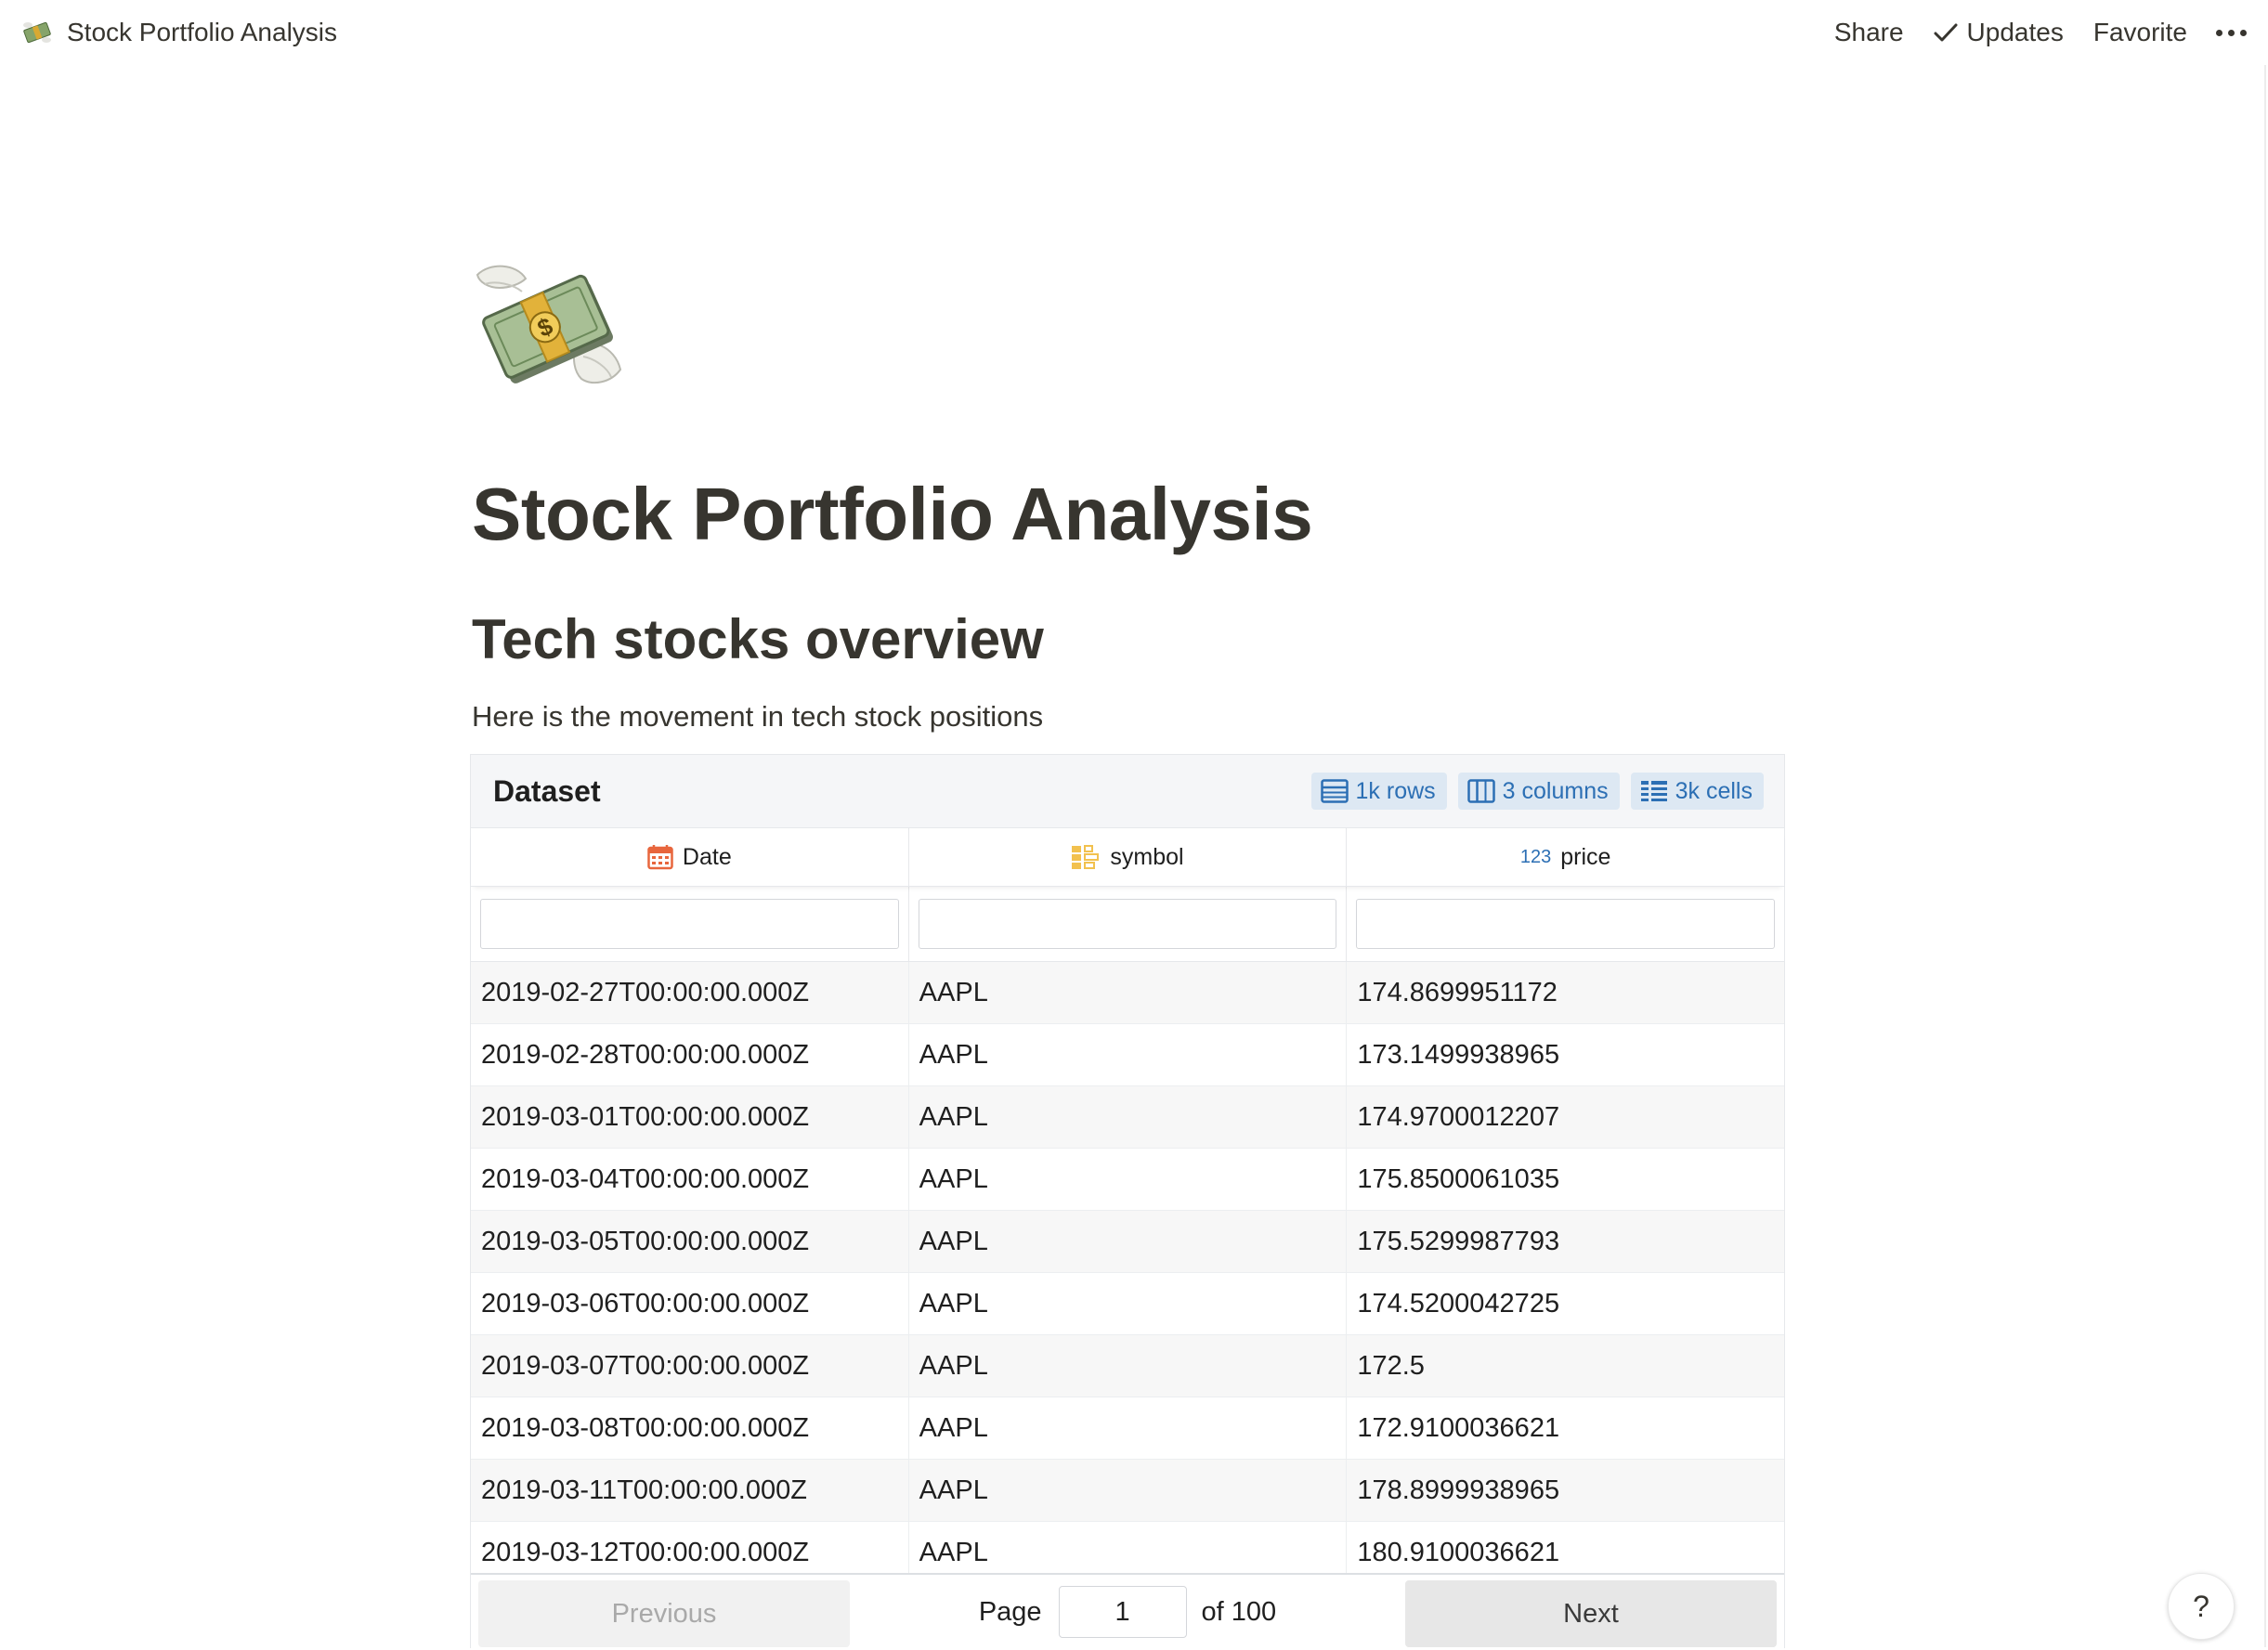  What do you see at coordinates (690, 992) in the screenshot?
I see `date-cell: 2019-02-27T00:00:00.000Z` at bounding box center [690, 992].